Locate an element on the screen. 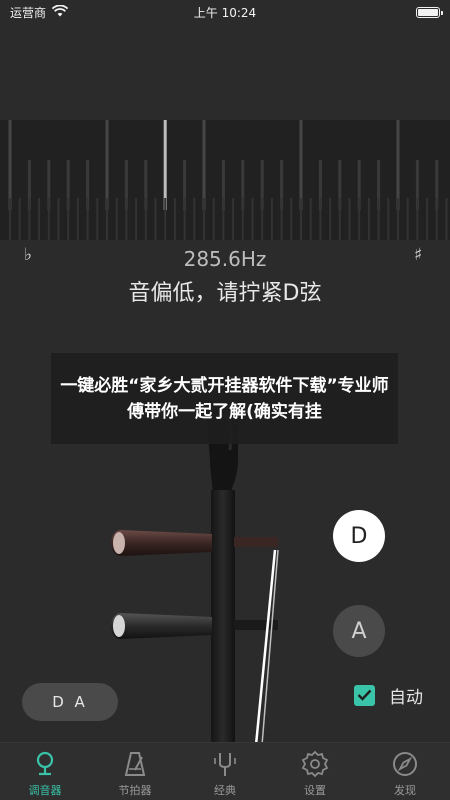  tab-settings: 设置 is located at coordinates (315, 771).